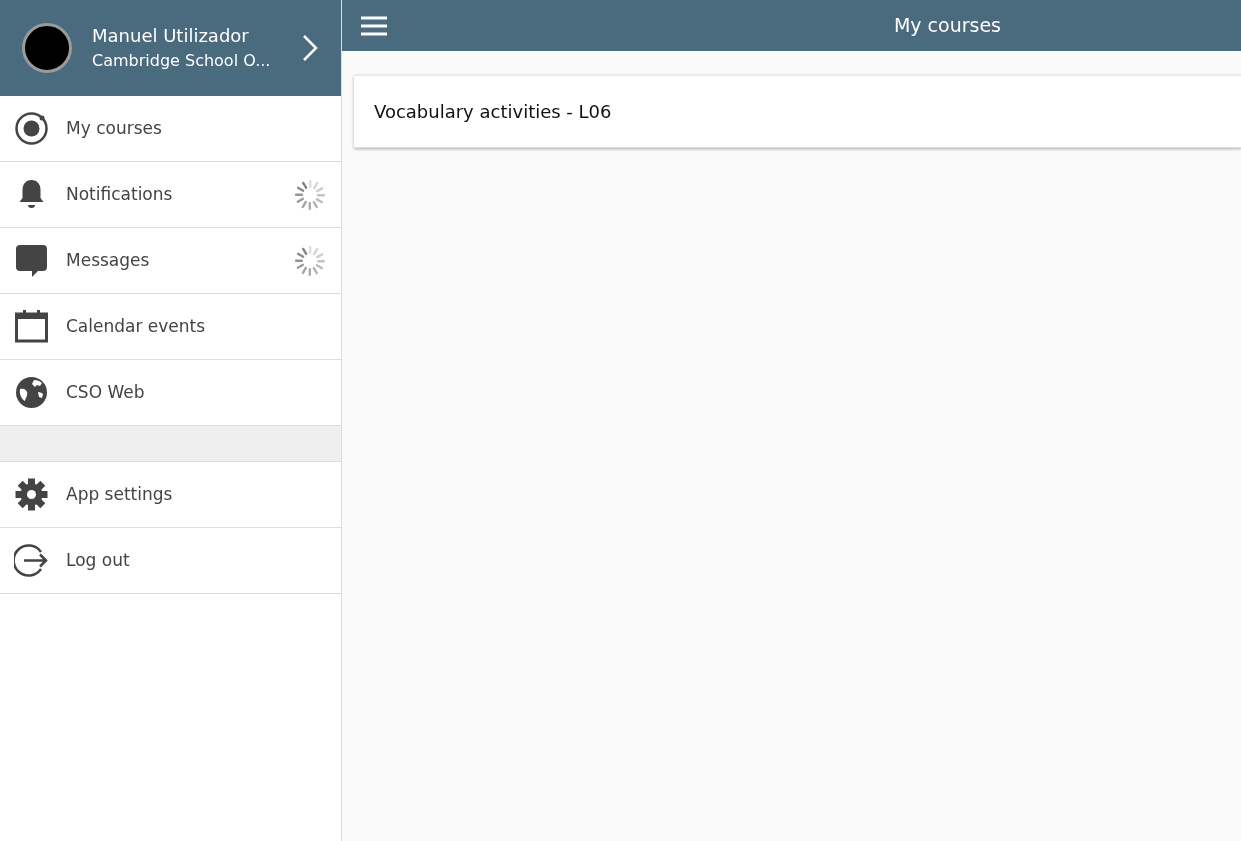 The image size is (1241, 841). Describe the element at coordinates (170, 129) in the screenshot. I see `menu-item: My courses` at that location.